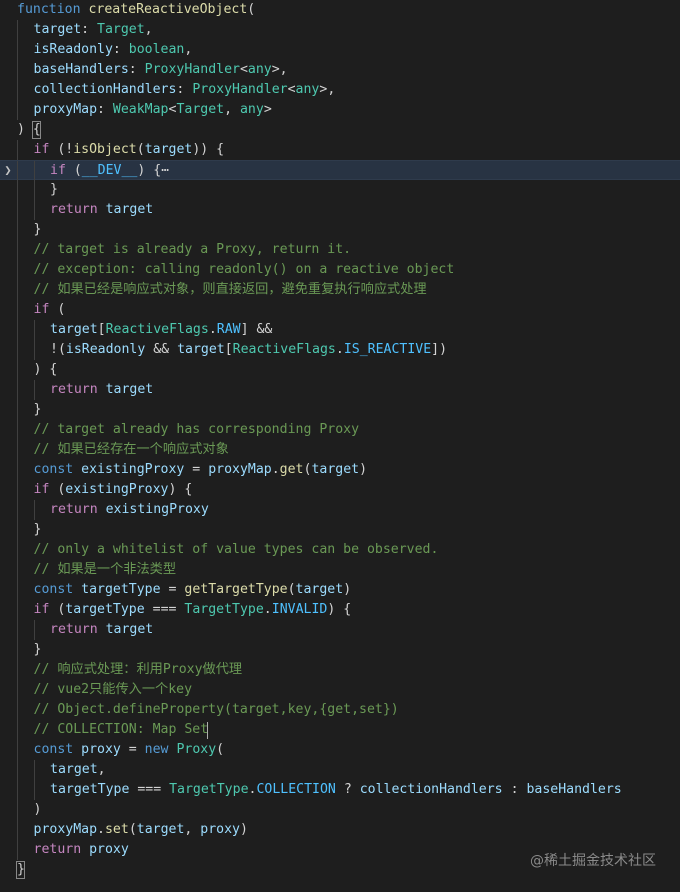 The image size is (680, 892). I want to click on code-token: ReactiveFlags, so click(157, 329).